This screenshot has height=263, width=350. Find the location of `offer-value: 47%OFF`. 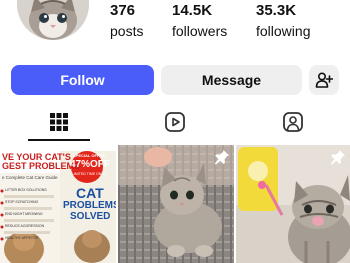

offer-value: 47%OFF is located at coordinates (90, 164).